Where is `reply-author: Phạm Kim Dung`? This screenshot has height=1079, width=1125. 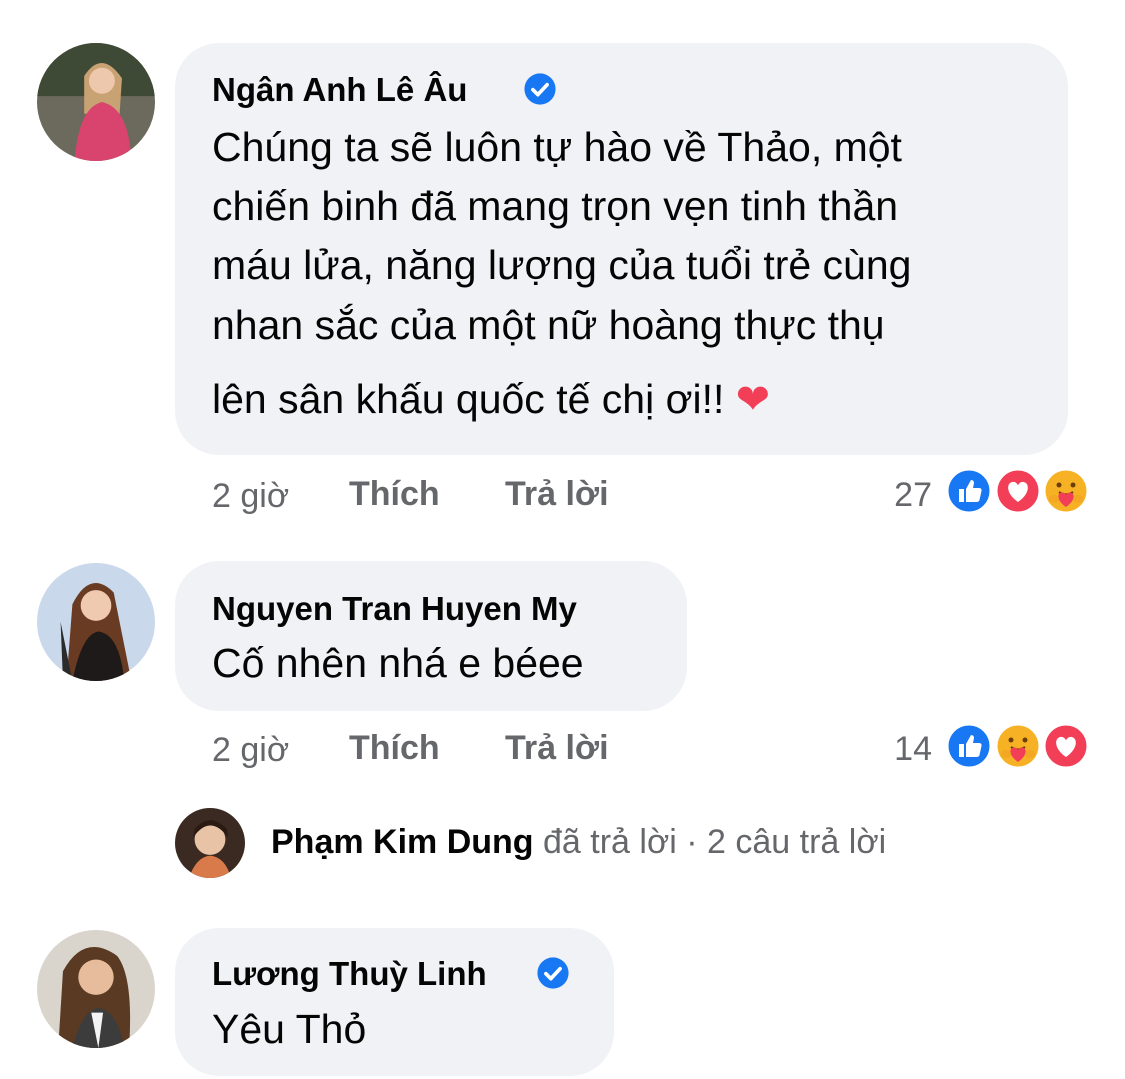 reply-author: Phạm Kim Dung is located at coordinates (402, 842).